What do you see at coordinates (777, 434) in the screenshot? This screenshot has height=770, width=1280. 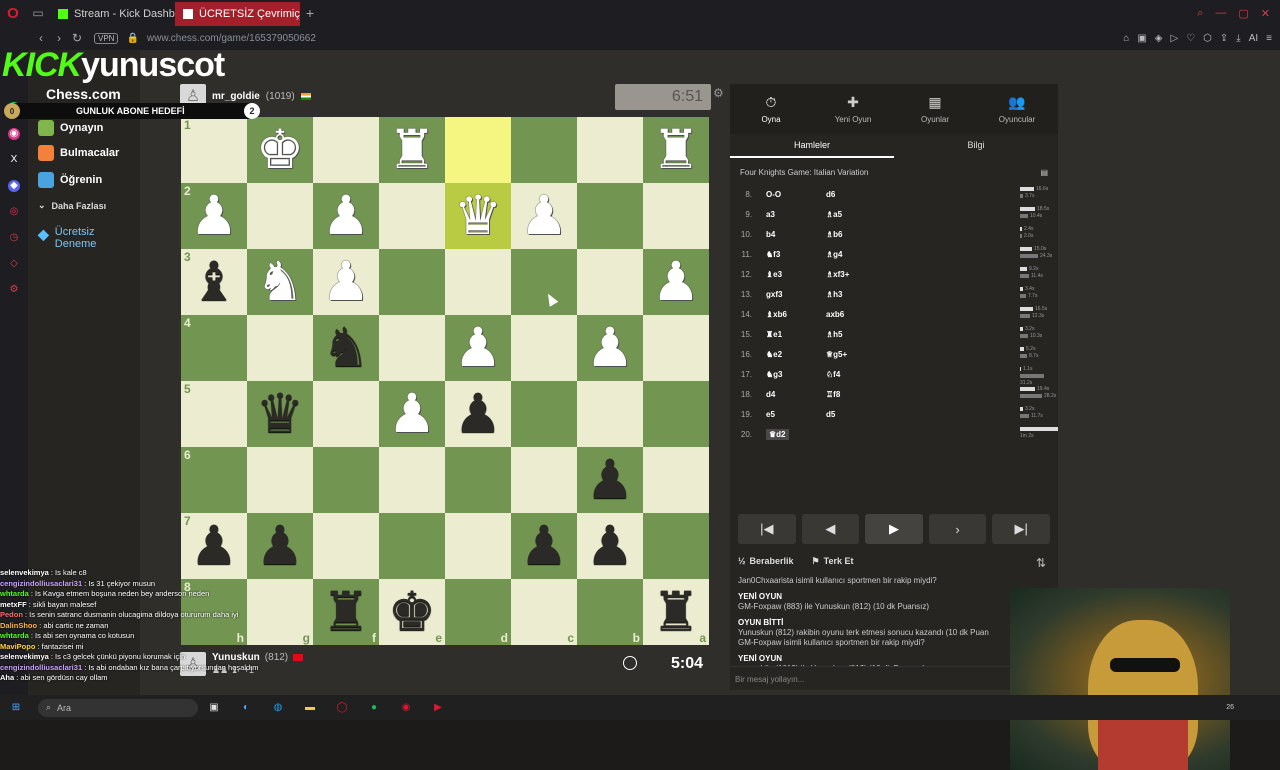 I see `white-move: ♛d2` at bounding box center [777, 434].